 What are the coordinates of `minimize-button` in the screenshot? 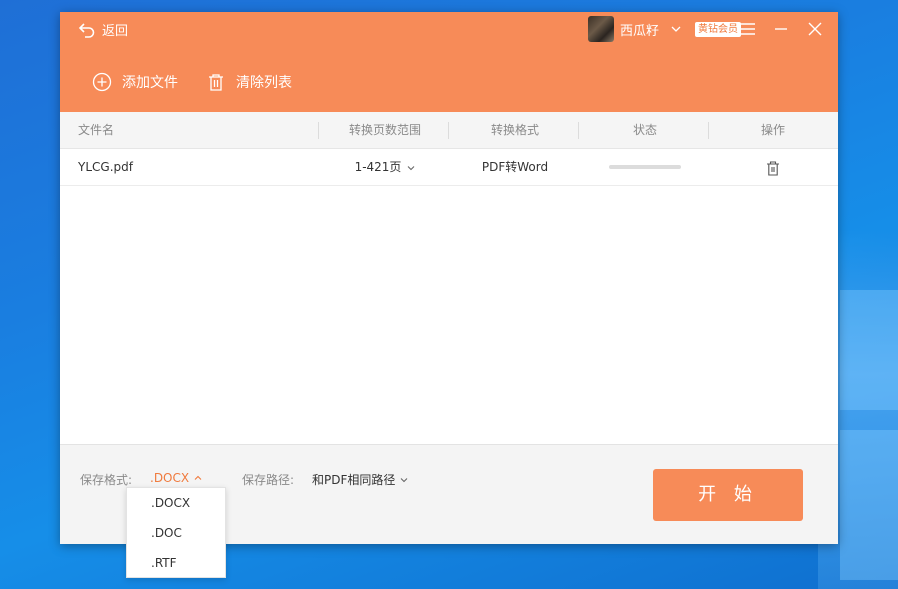 It's located at (781, 29).